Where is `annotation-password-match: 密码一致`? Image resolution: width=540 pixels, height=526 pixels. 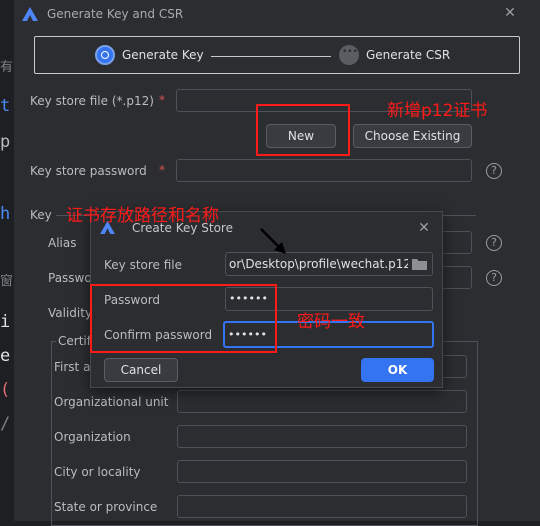 annotation-password-match: 密码一致 is located at coordinates (331, 322).